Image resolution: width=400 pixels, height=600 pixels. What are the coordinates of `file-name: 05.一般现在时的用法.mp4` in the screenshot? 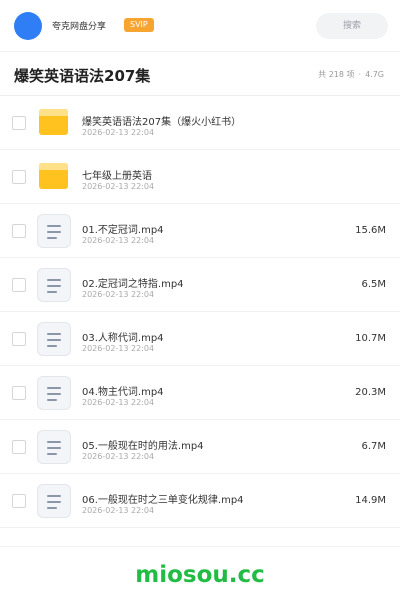 It's located at (143, 446).